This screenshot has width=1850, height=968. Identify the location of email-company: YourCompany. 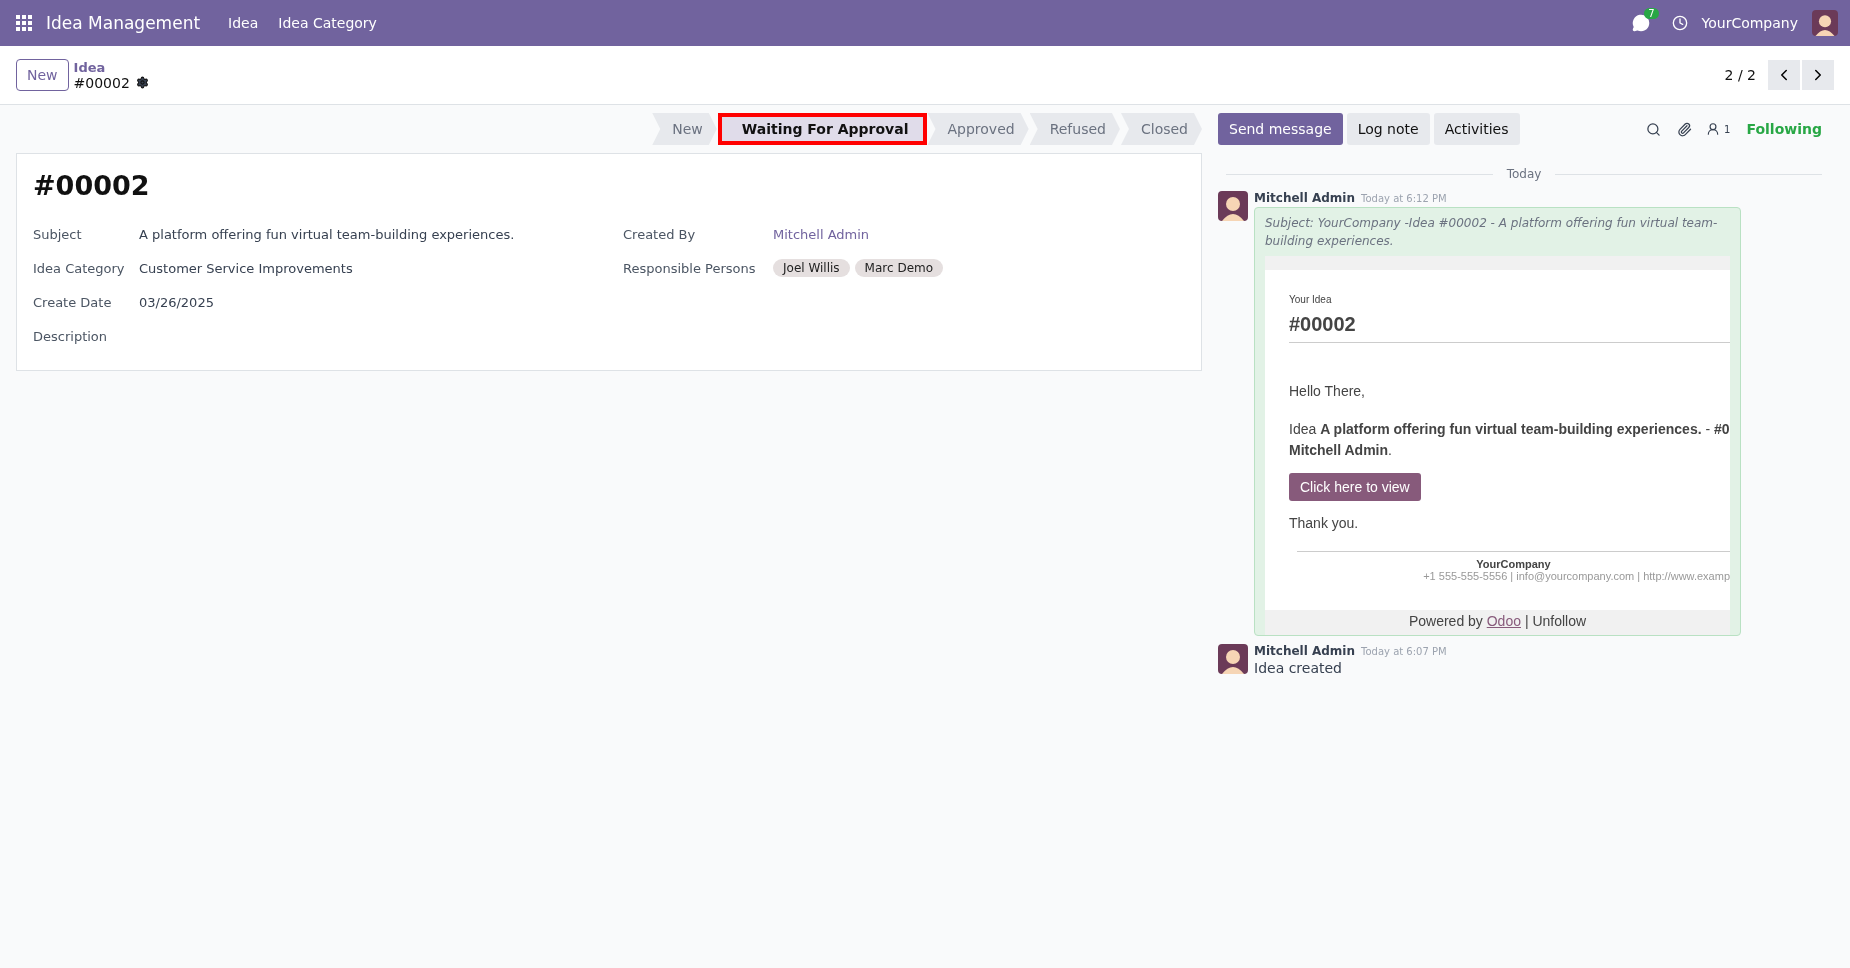
(1513, 564).